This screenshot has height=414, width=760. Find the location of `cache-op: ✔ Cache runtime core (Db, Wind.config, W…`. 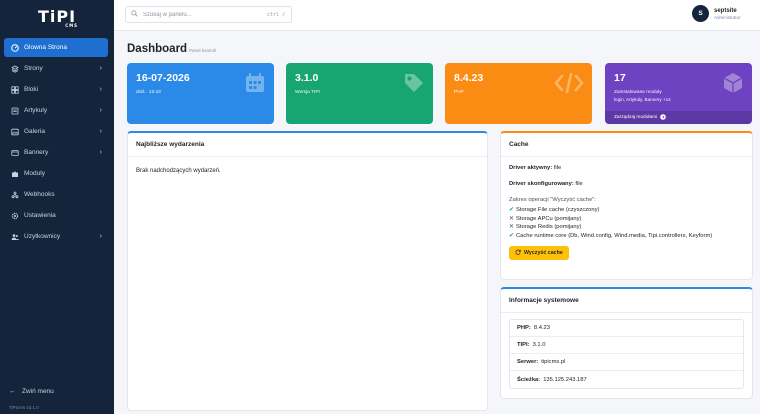

cache-op: ✔ Cache runtime core (Db, Wind.config, W… is located at coordinates (626, 236).